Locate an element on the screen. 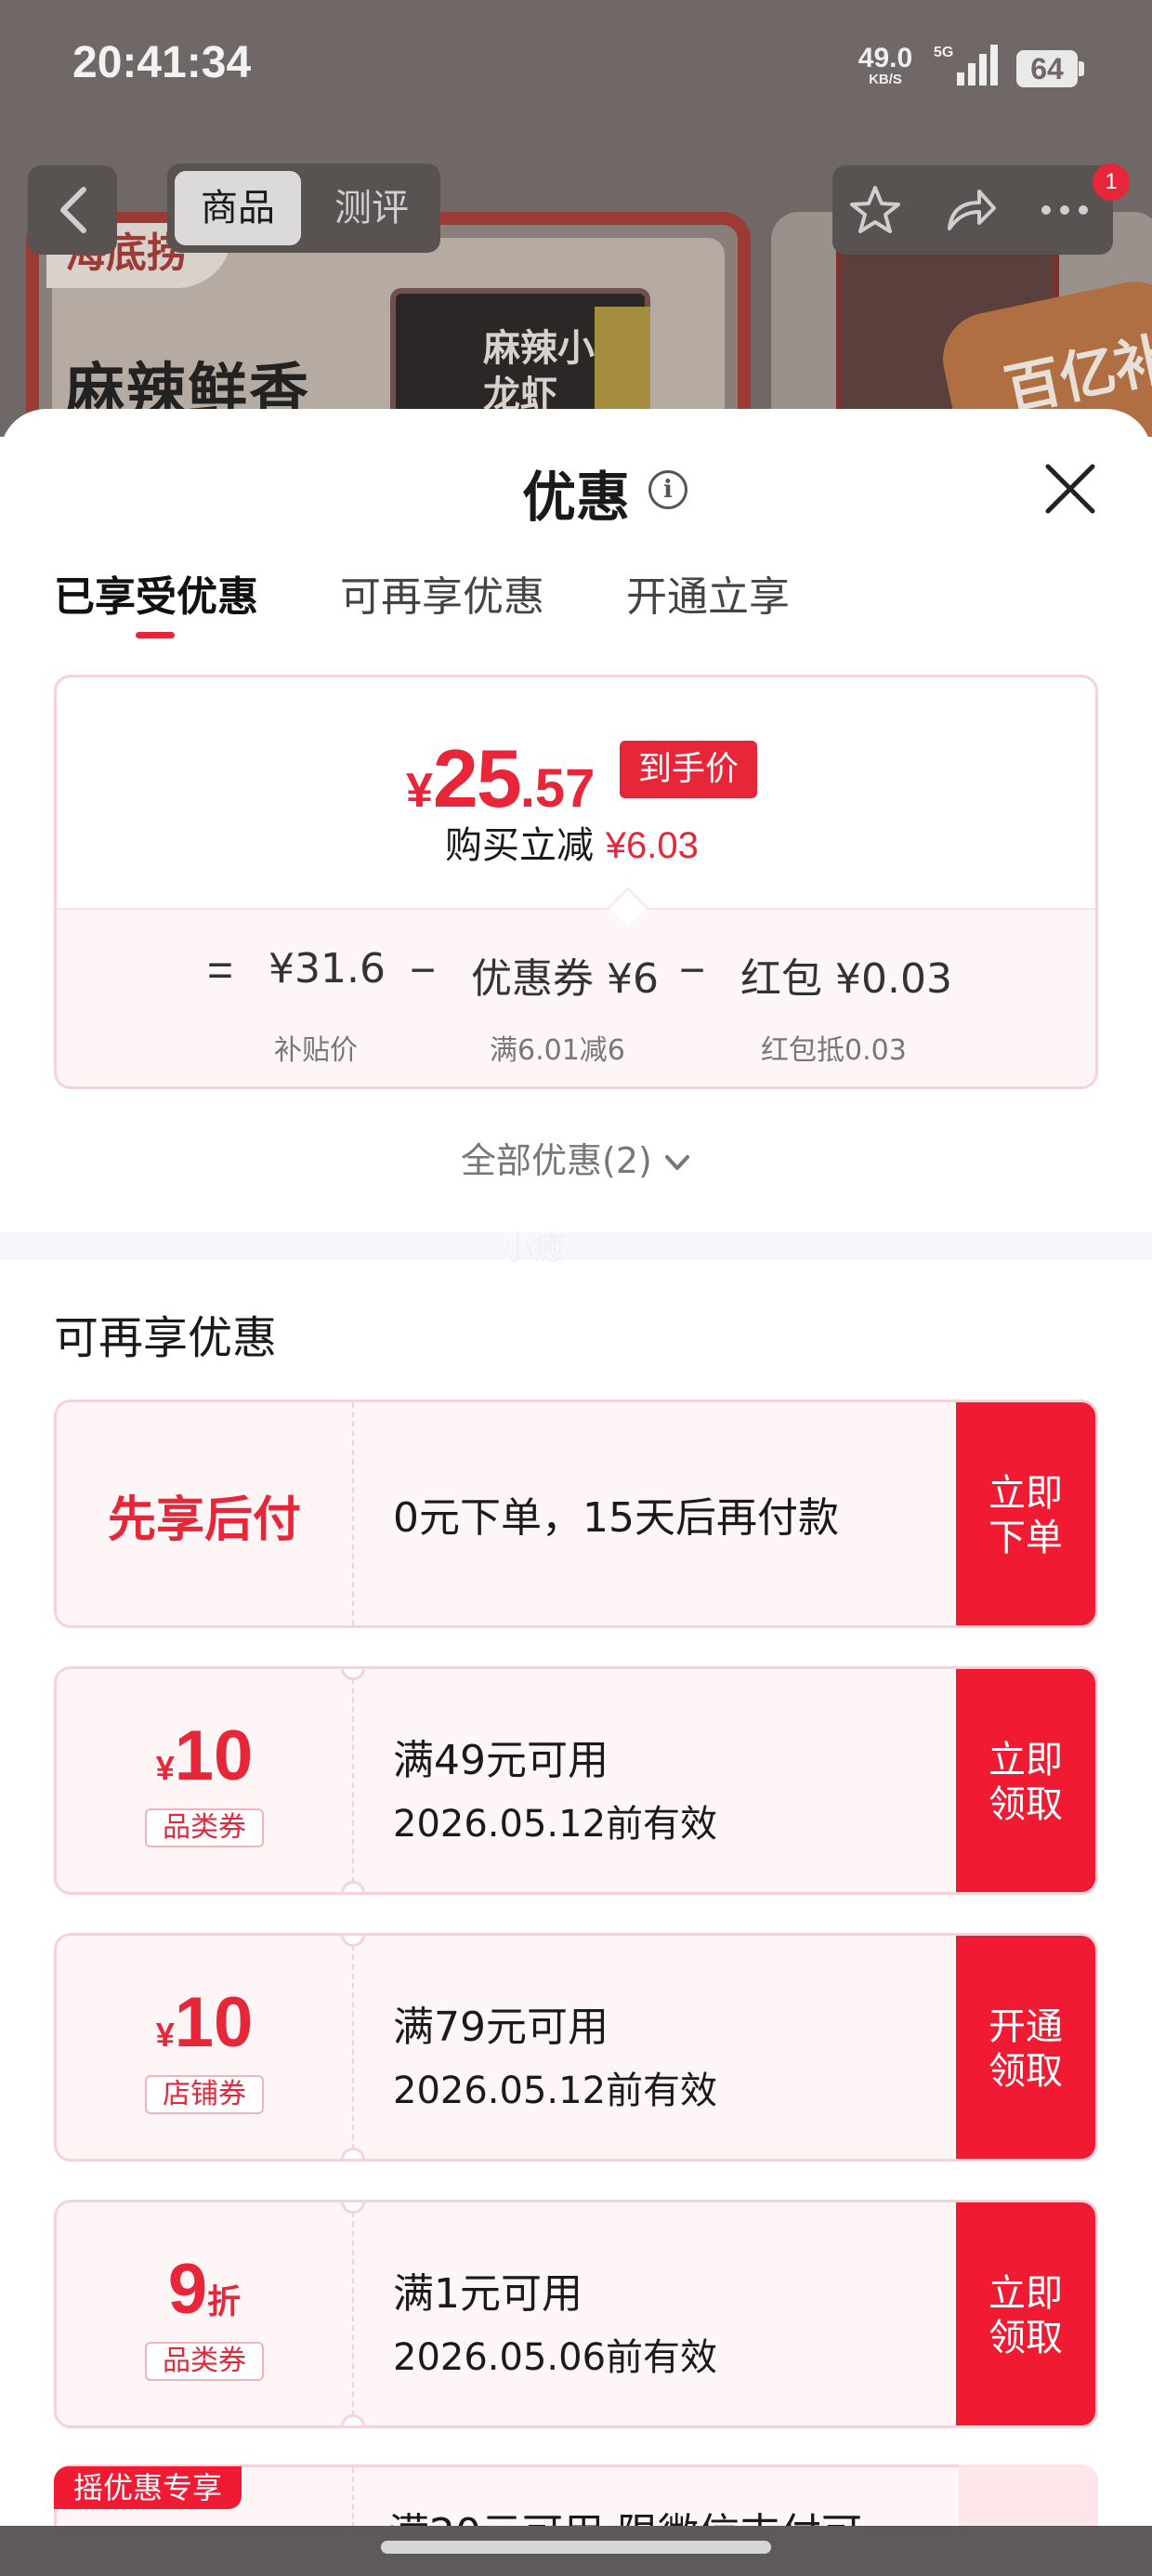  package-text: 麻辣小龙虾 is located at coordinates (539, 371).